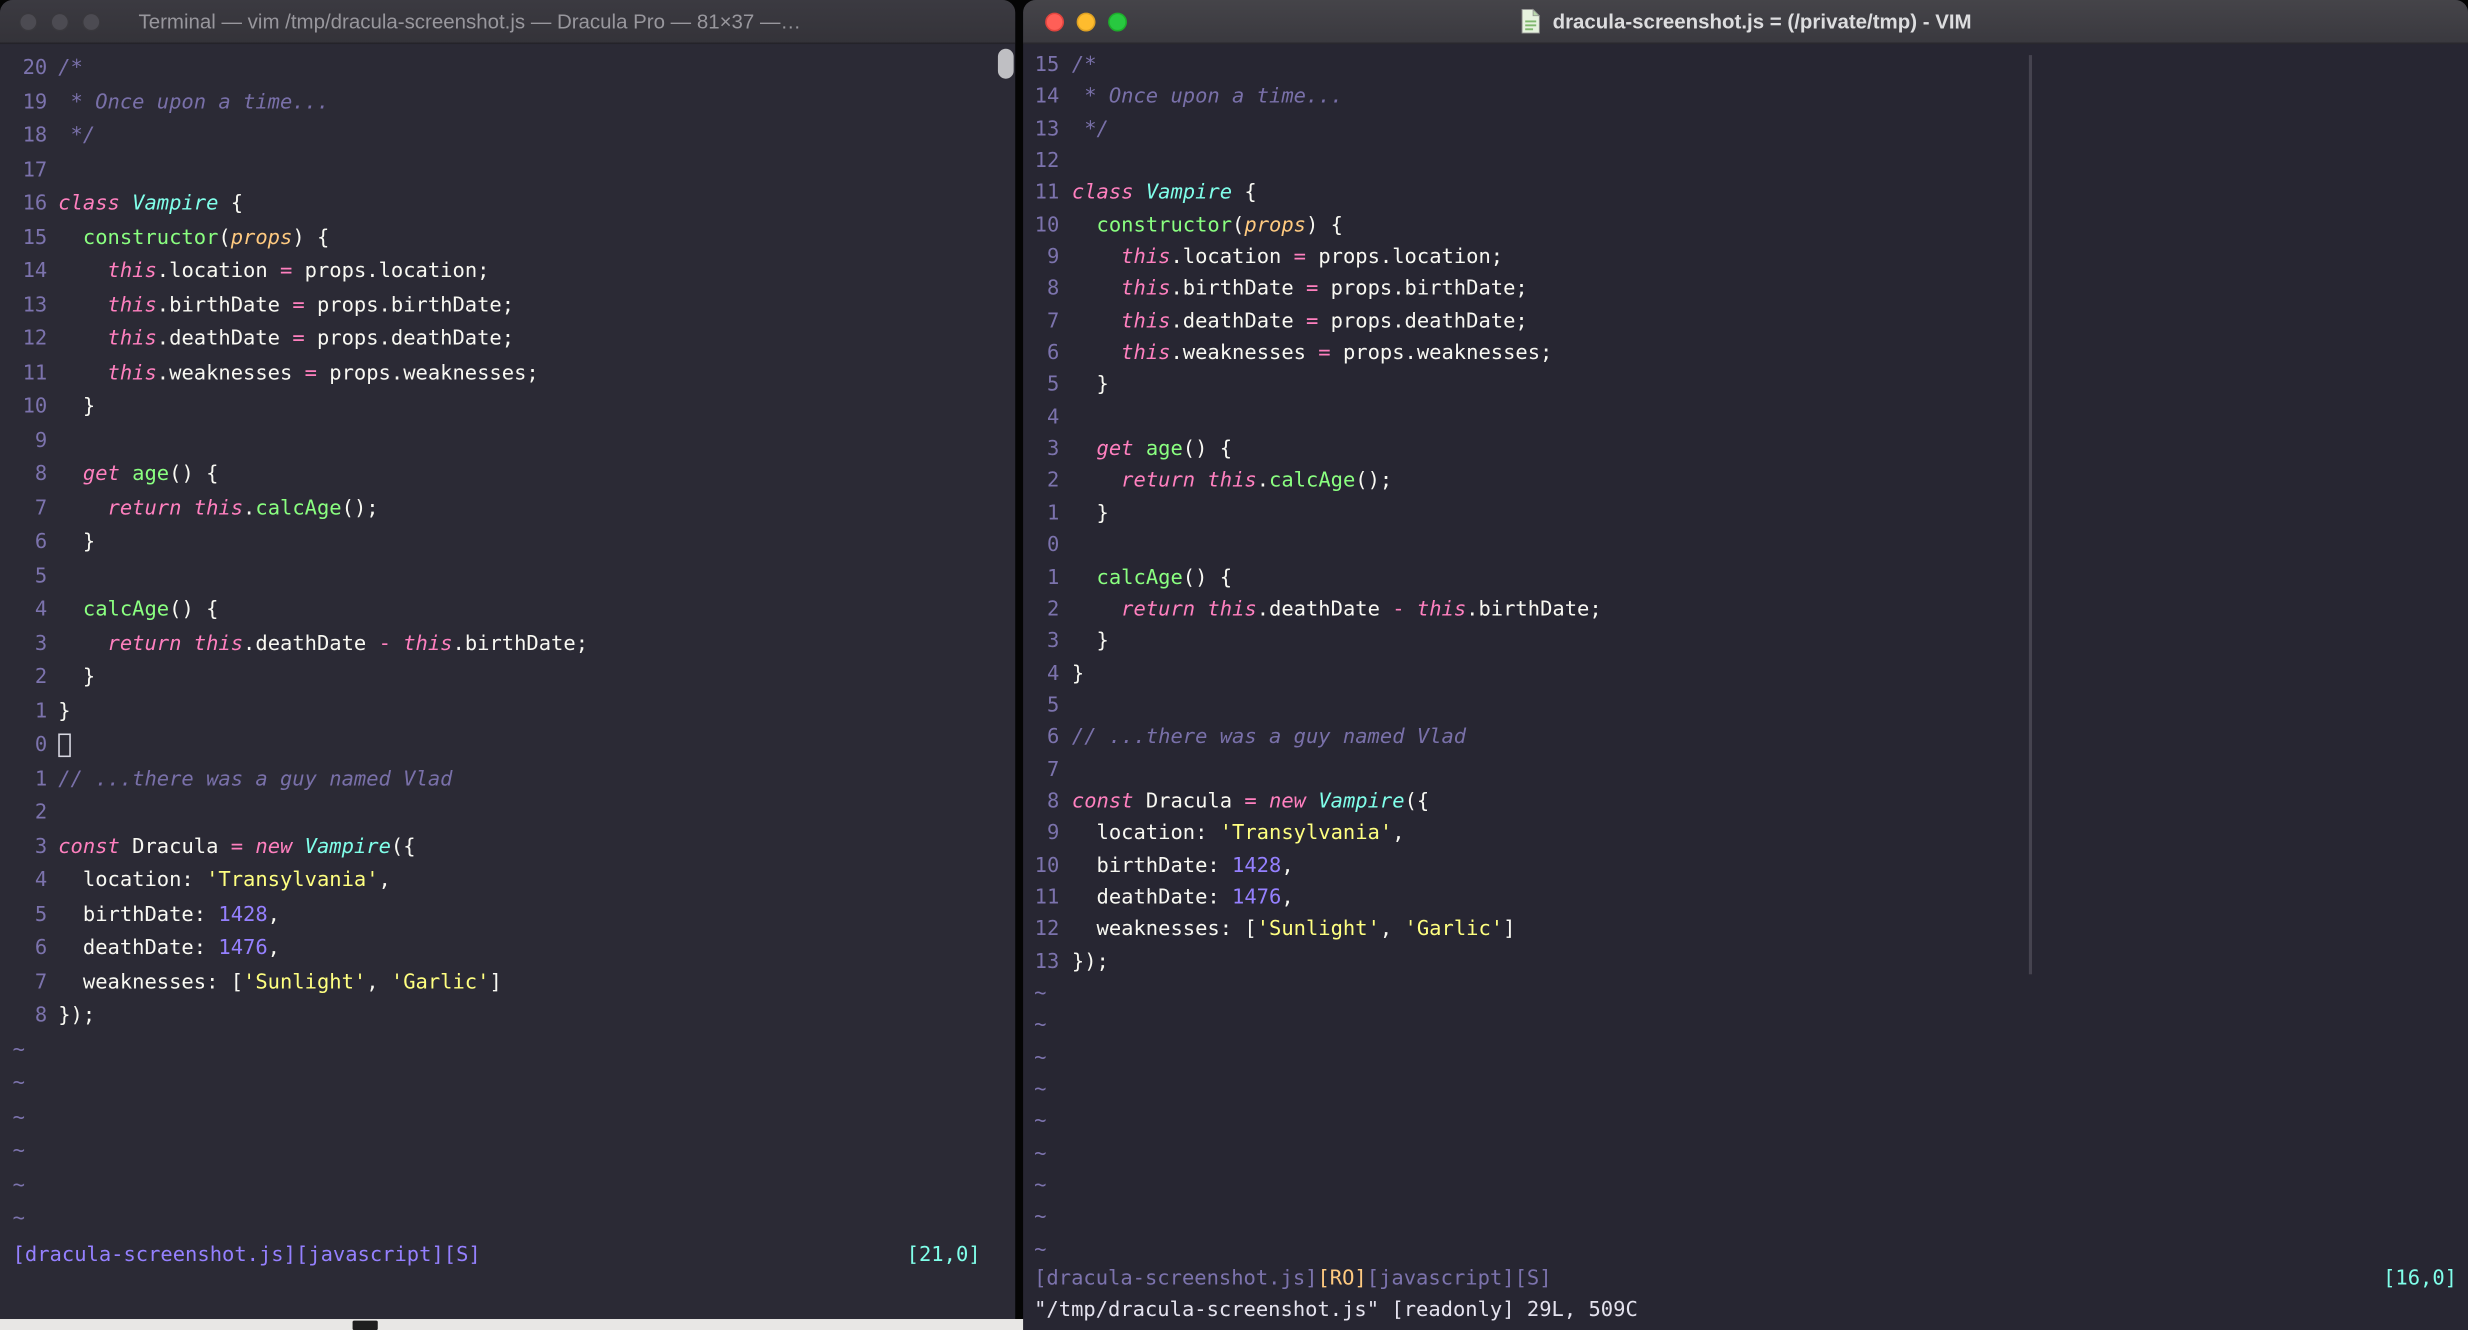 This screenshot has height=1330, width=2468. I want to click on code-line: 11 this.weaknesses = props.weaknesses;, so click(507, 374).